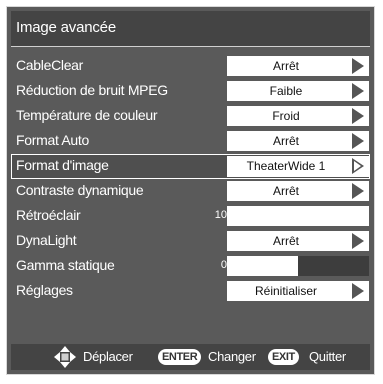 This screenshot has width=383, height=384. Describe the element at coordinates (87, 115) in the screenshot. I see `menu-item-label: Température de couleur` at that location.